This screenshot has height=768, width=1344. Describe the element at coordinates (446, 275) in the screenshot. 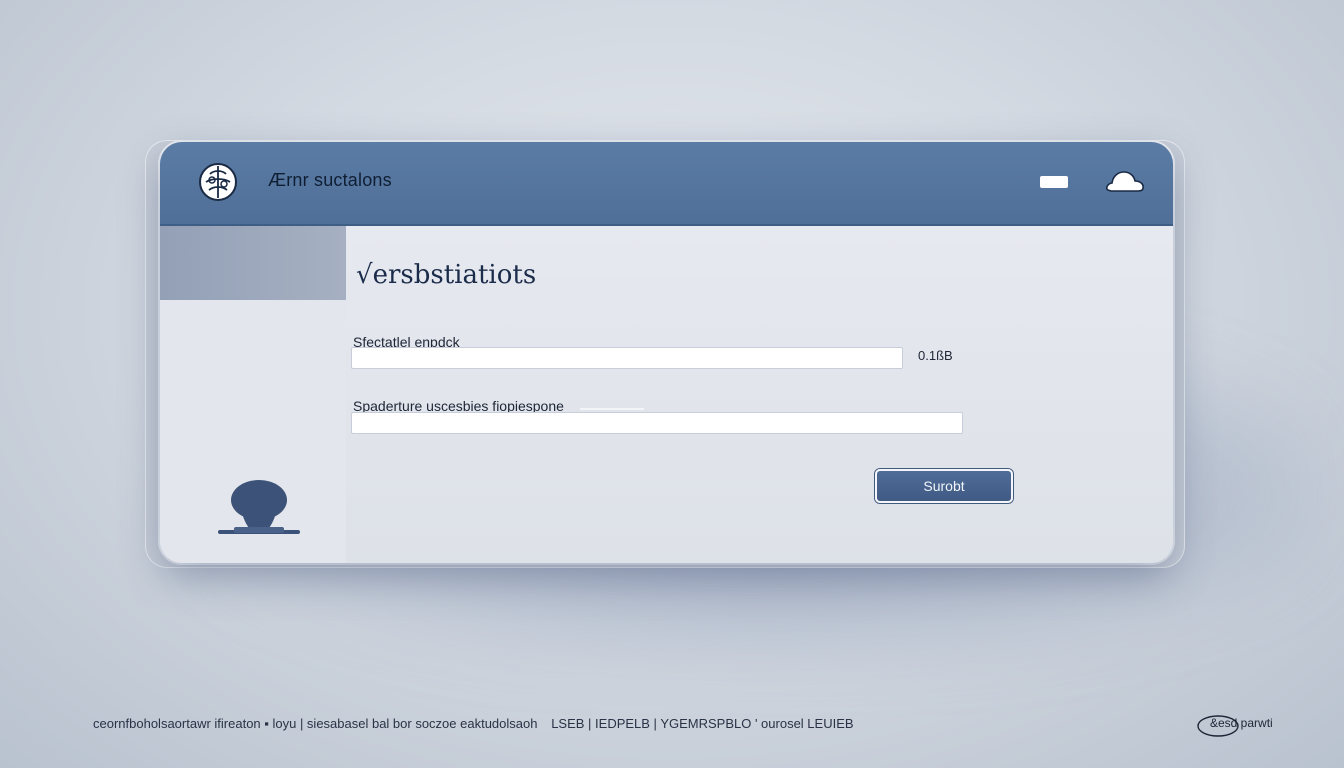

I see `page-title: √ersbstiatiots` at that location.